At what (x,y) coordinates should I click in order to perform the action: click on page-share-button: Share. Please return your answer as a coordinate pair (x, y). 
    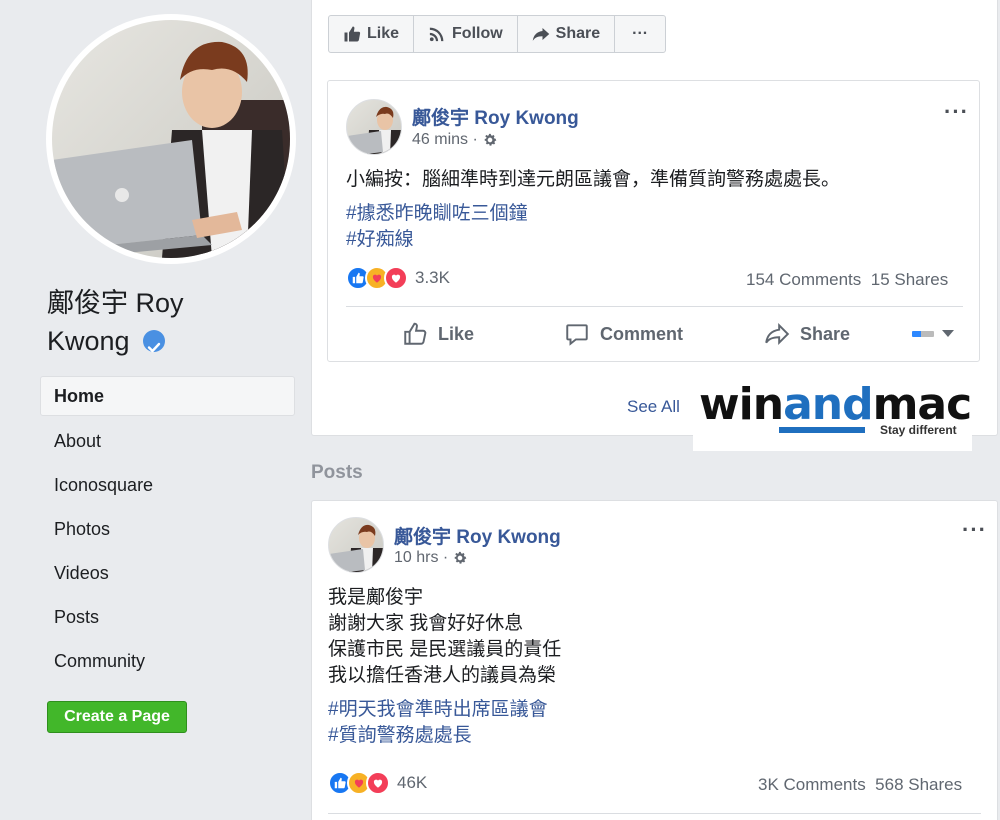
    Looking at the image, I should click on (567, 34).